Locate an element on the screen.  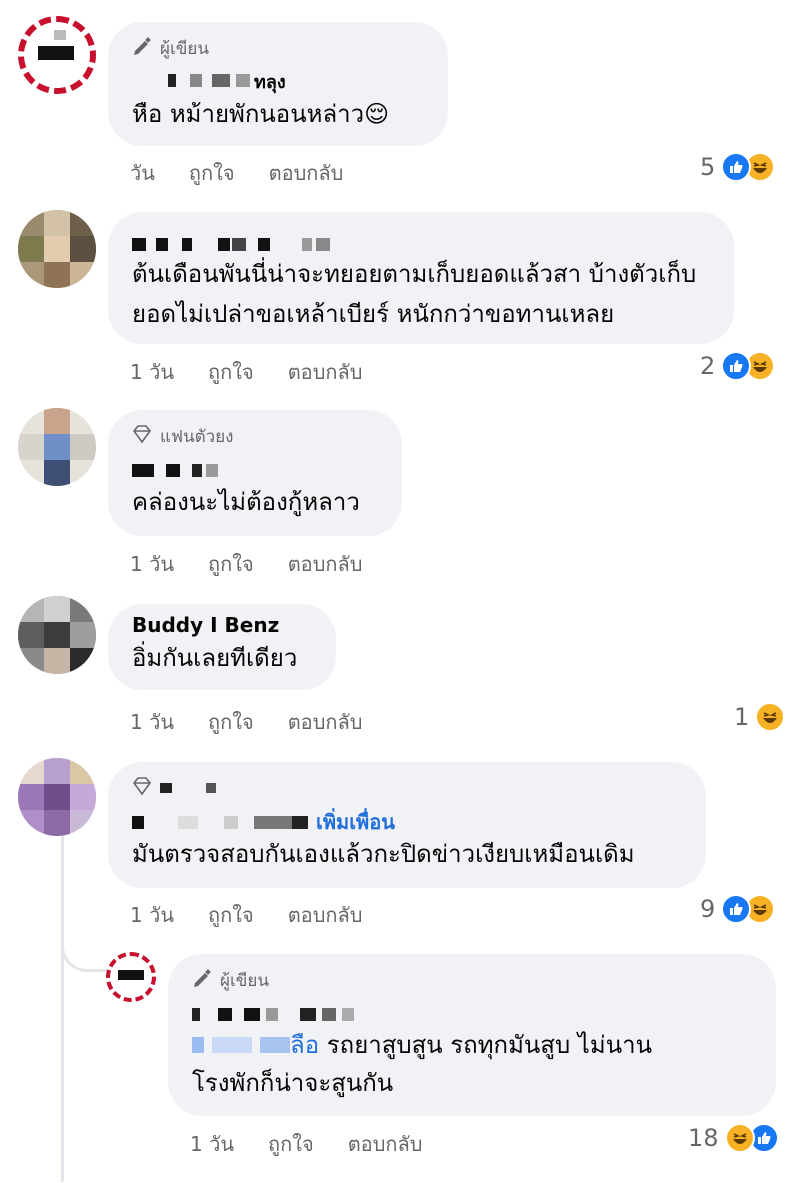
reaction-summary: 1 is located at coordinates (760, 717).